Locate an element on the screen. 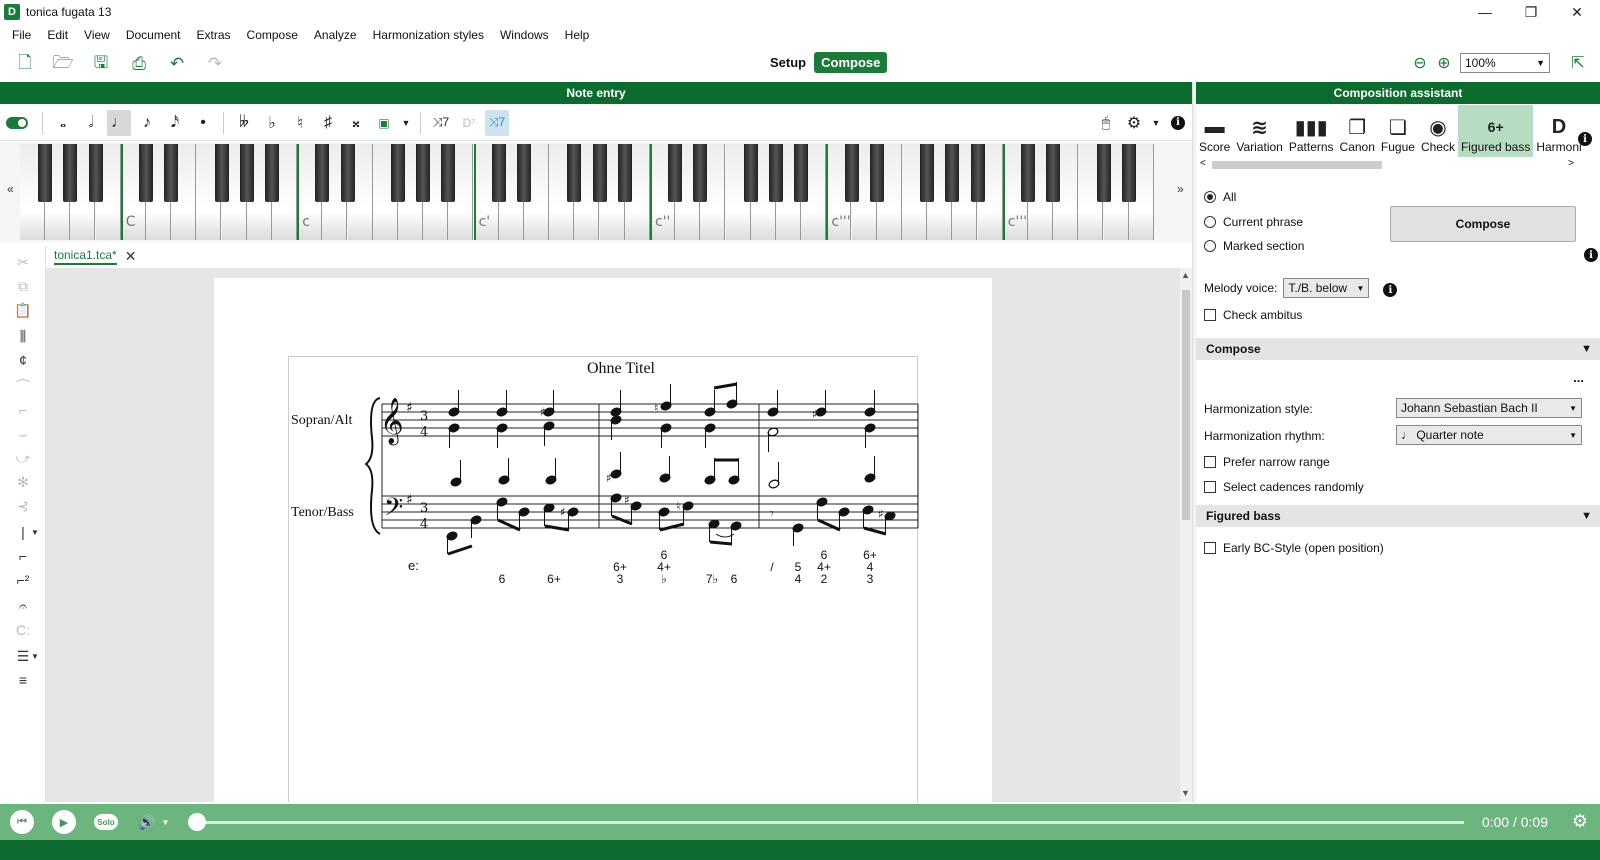  staff-lines-icon: ≡ is located at coordinates (23, 680).